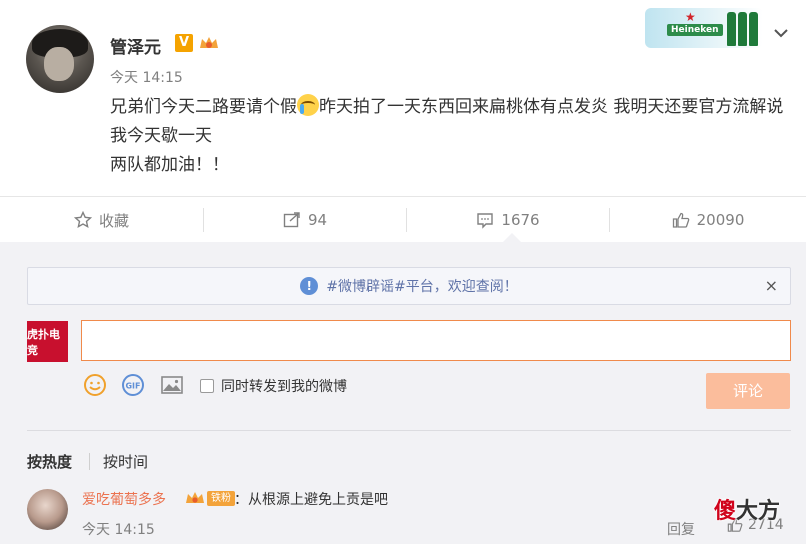 The width and height of the screenshot is (806, 544). I want to click on author-avatar, so click(60, 59).